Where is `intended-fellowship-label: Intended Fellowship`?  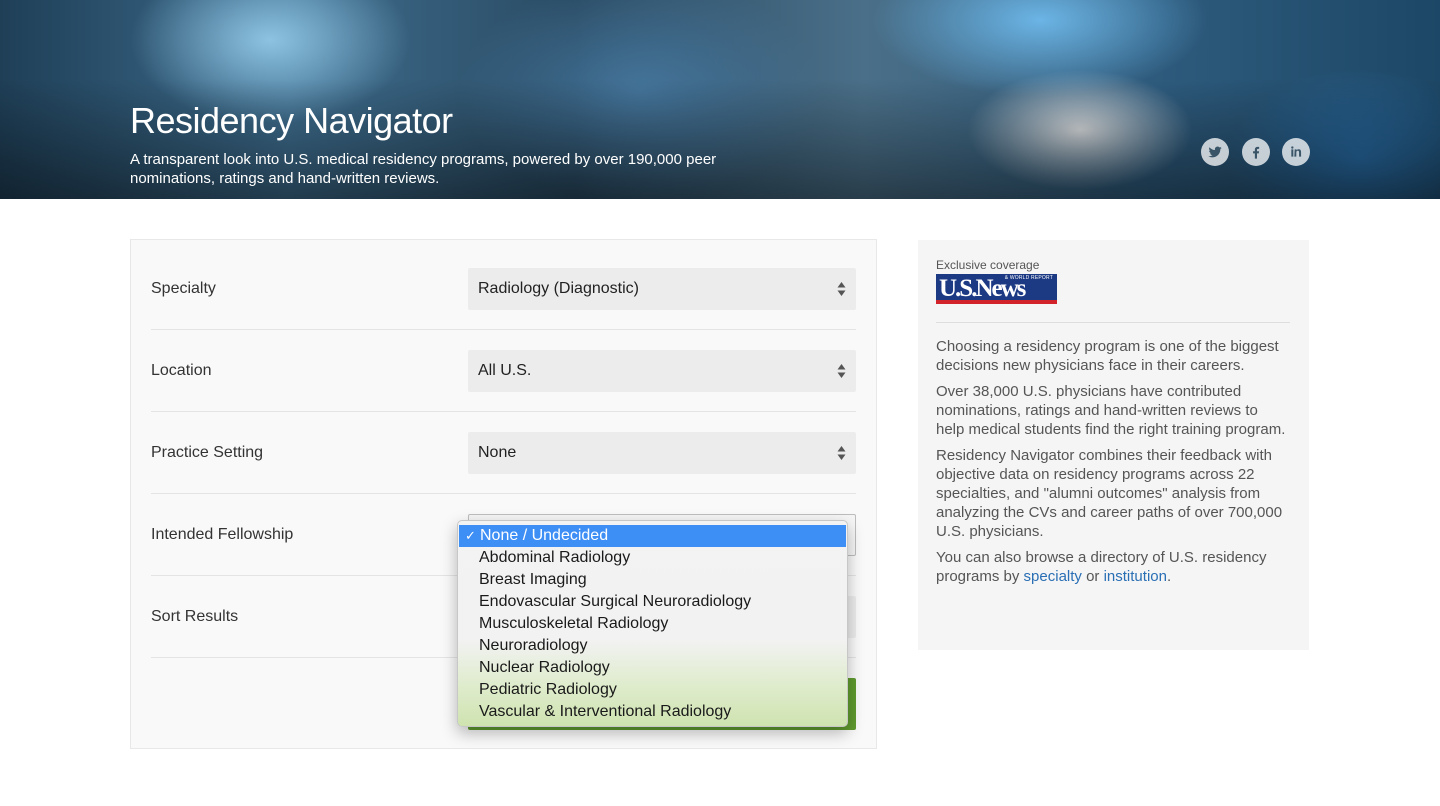
intended-fellowship-label: Intended Fellowship is located at coordinates (222, 534).